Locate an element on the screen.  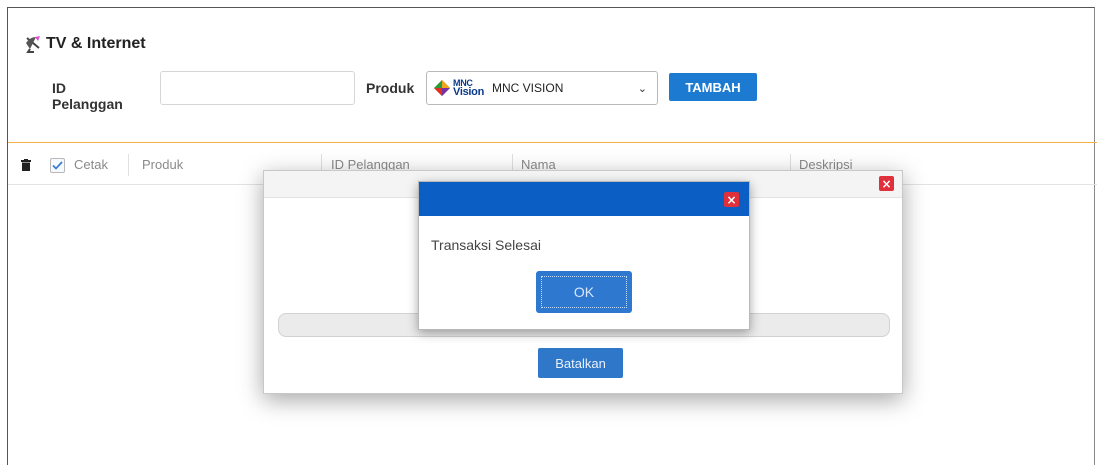
alert-dialog: × Transaksi Selesai OK is located at coordinates (584, 255).